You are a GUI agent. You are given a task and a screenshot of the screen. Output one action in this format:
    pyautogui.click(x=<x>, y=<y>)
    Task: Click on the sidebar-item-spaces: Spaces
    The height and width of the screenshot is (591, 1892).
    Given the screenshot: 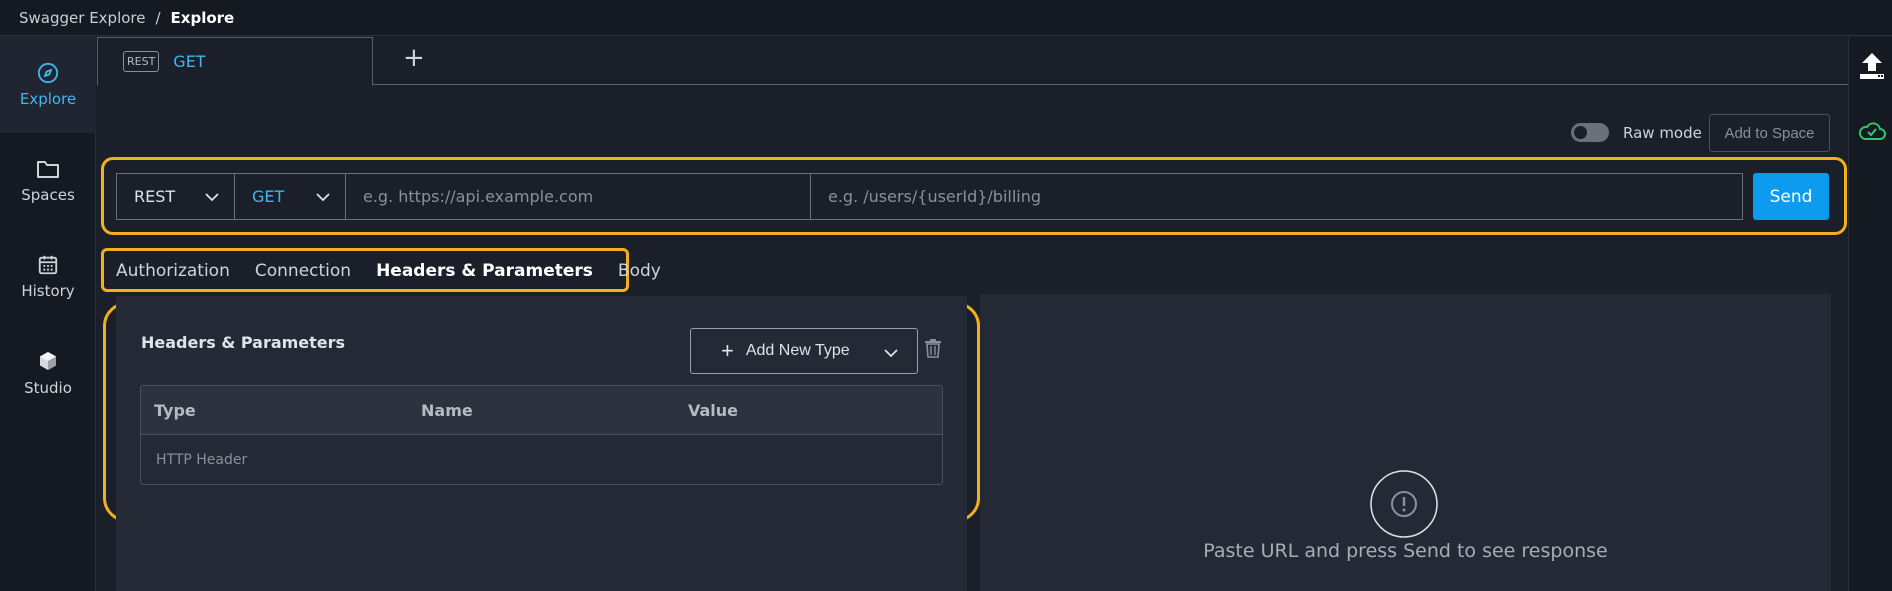 What is the action you would take?
    pyautogui.click(x=48, y=181)
    